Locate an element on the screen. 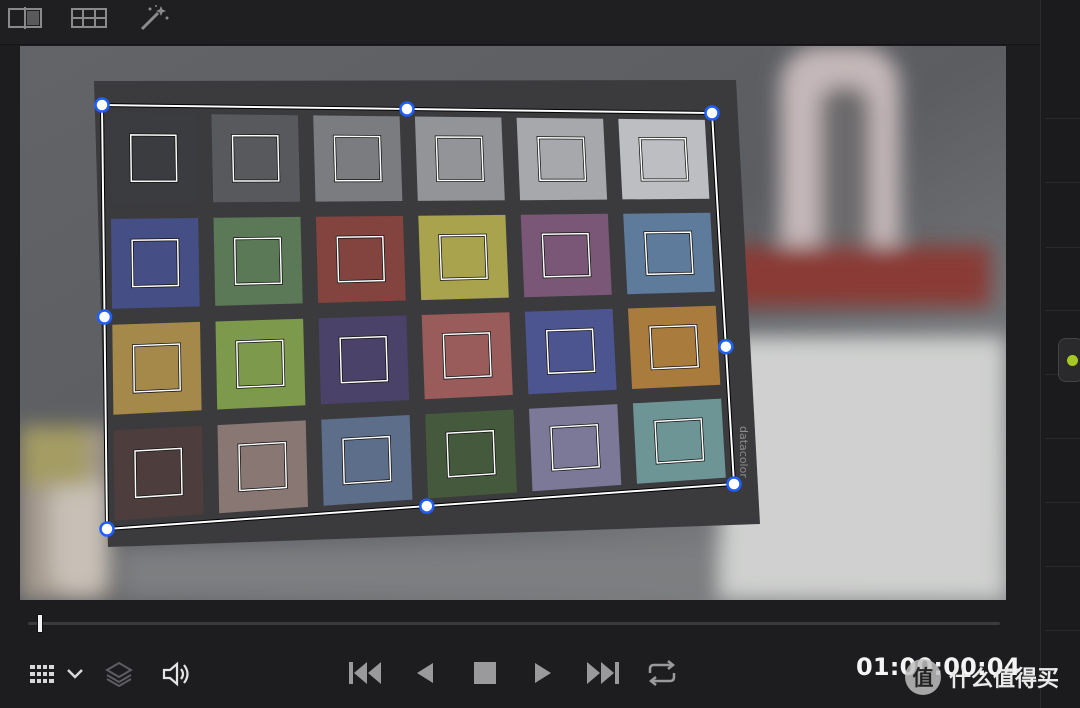 Image resolution: width=1080 pixels, height=708 pixels. viewer-grid-icon is located at coordinates (42, 674).